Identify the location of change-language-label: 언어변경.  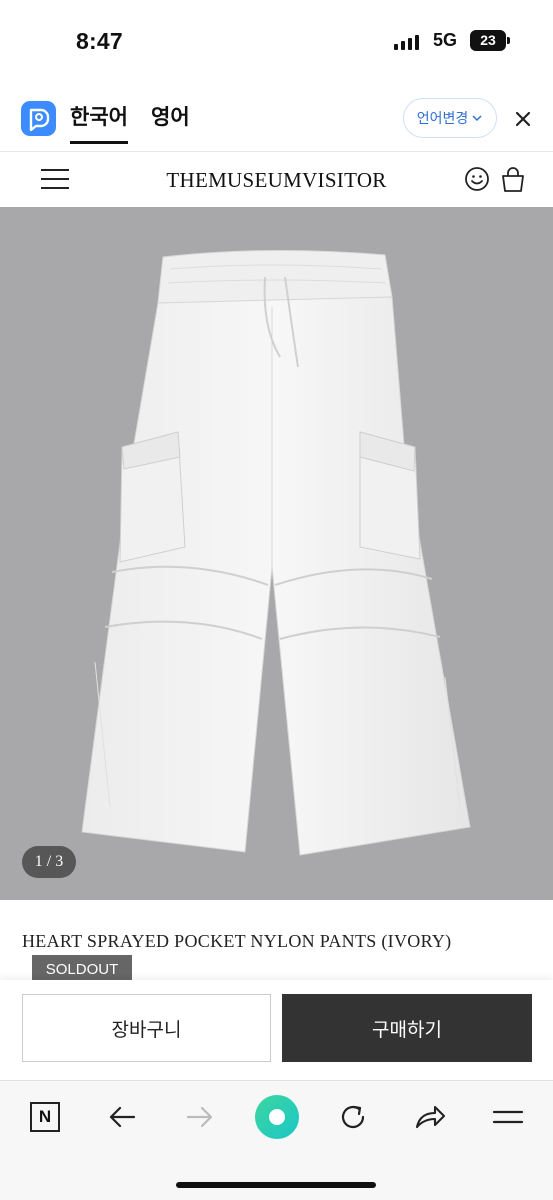
(442, 118).